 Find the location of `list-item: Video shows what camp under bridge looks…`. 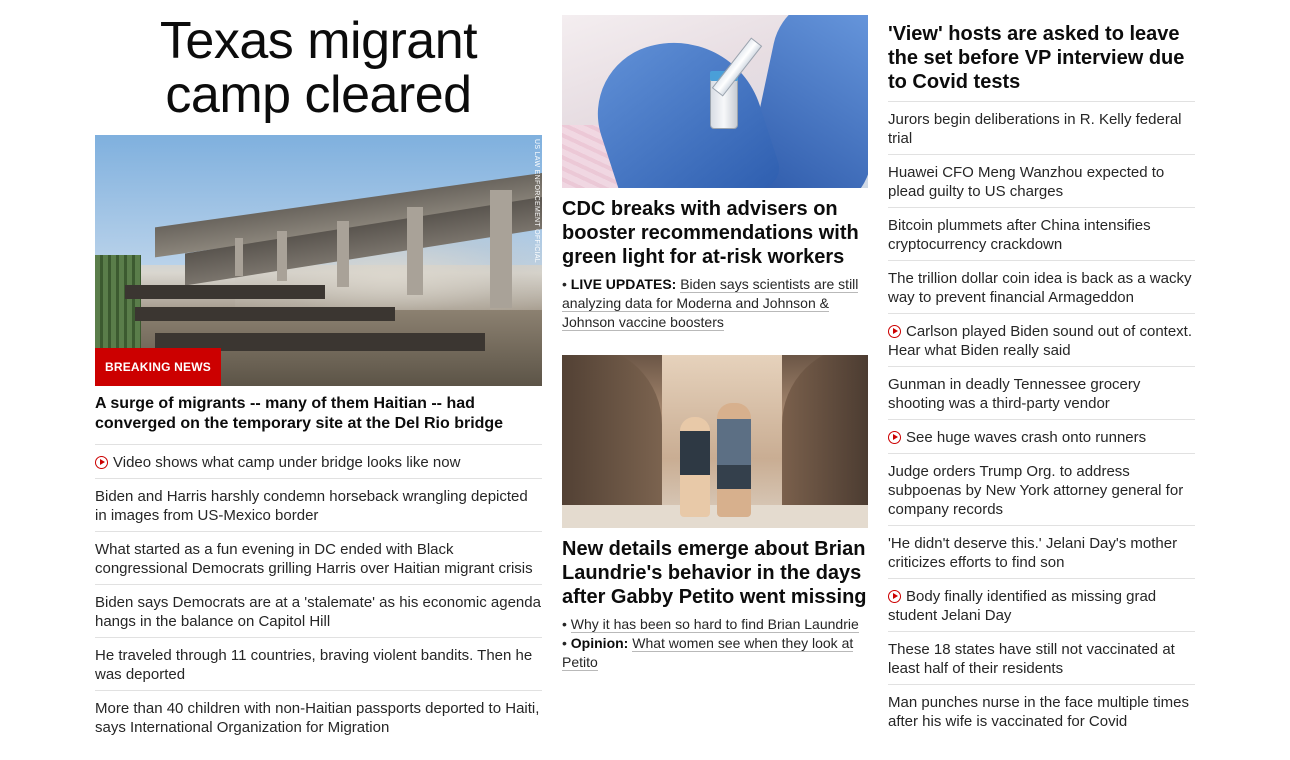

list-item: Video shows what camp under bridge looks… is located at coordinates (318, 462).